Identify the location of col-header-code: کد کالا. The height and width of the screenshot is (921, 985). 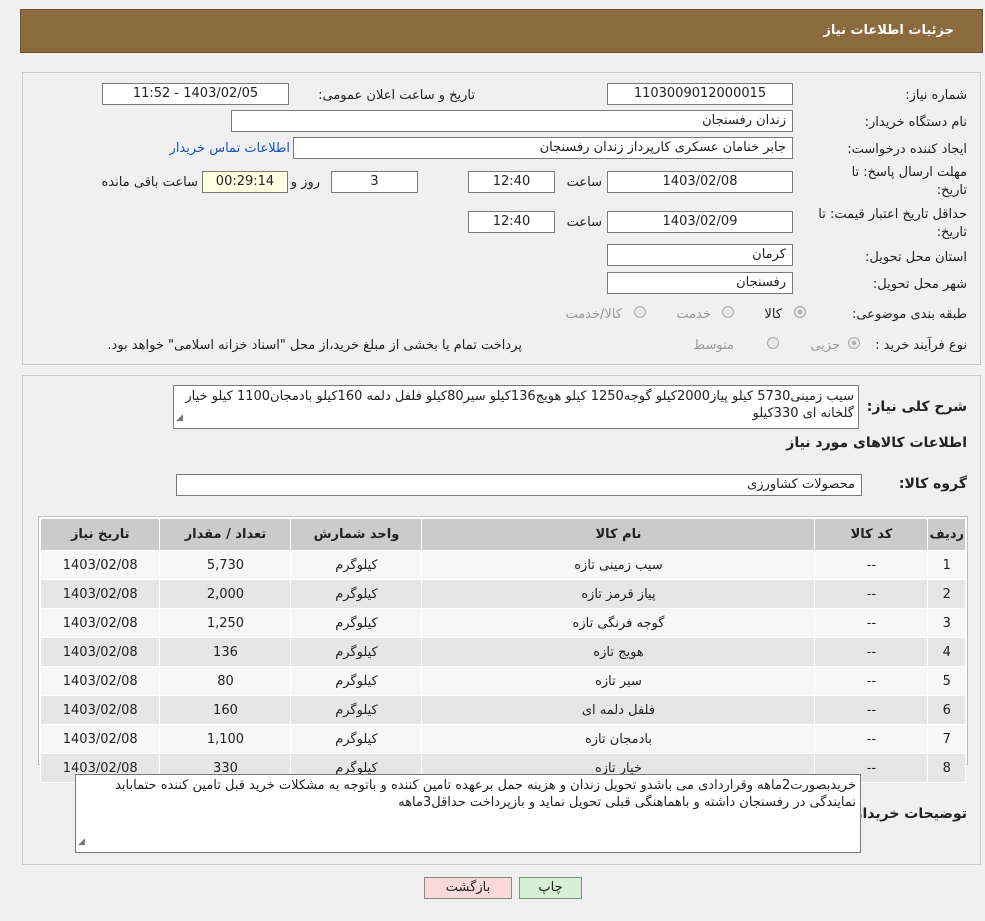
(871, 534).